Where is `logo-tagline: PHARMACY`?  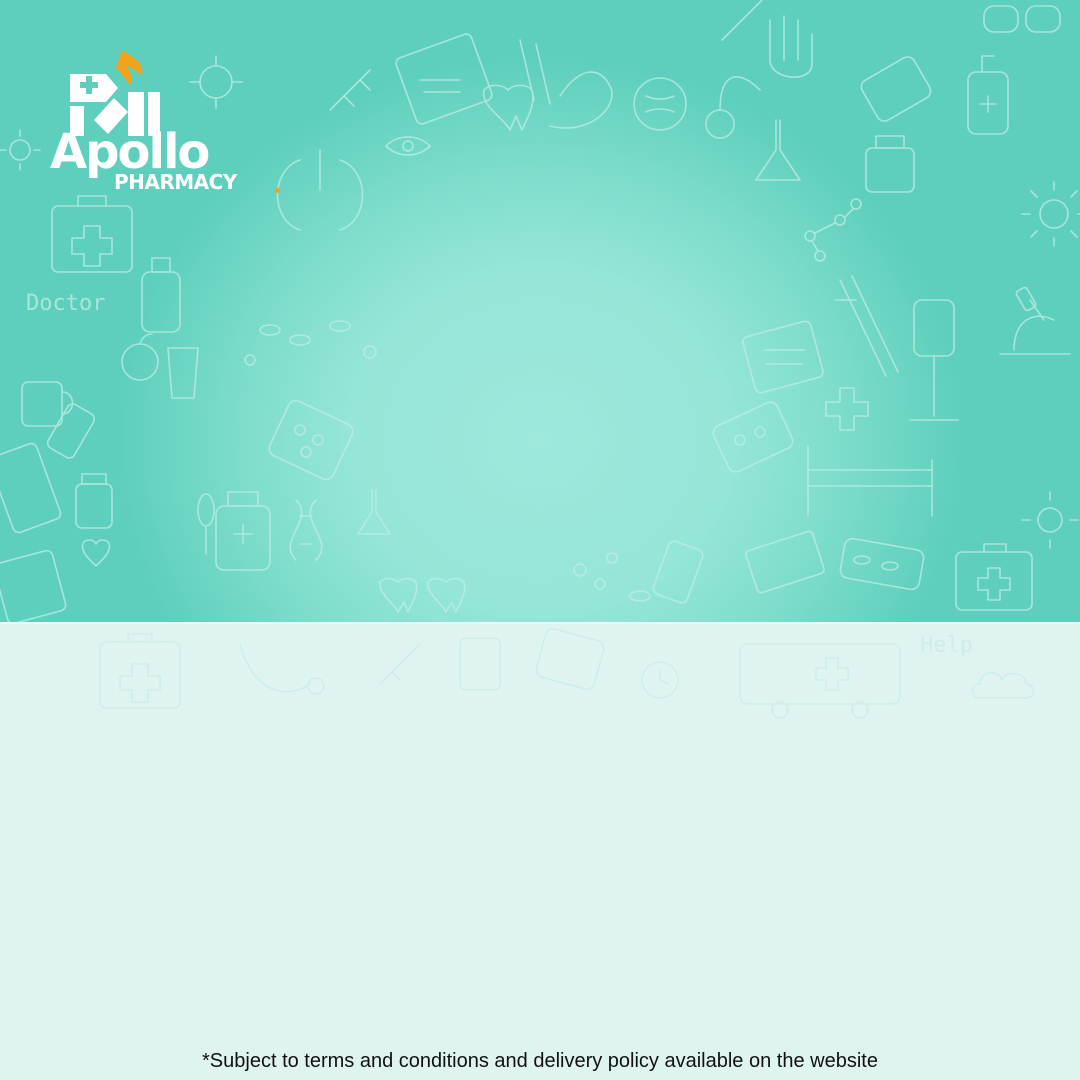 logo-tagline: PHARMACY is located at coordinates (175, 182).